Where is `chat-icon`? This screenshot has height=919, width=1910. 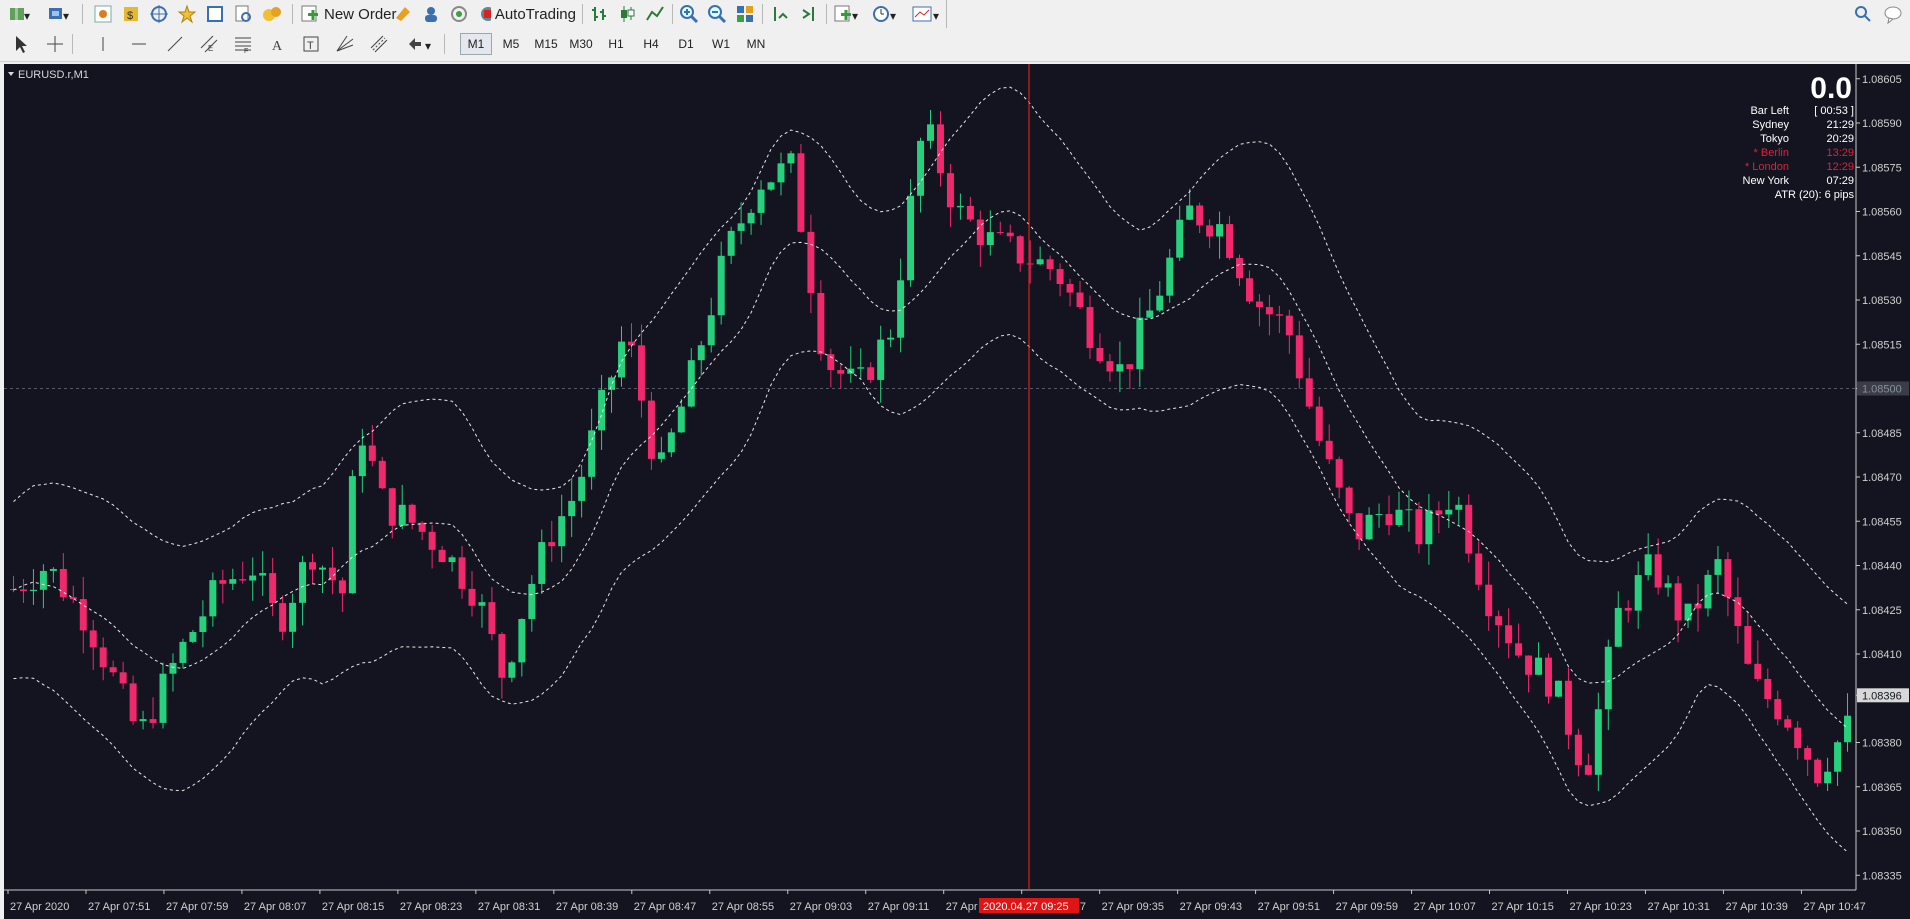
chat-icon is located at coordinates (1893, 14).